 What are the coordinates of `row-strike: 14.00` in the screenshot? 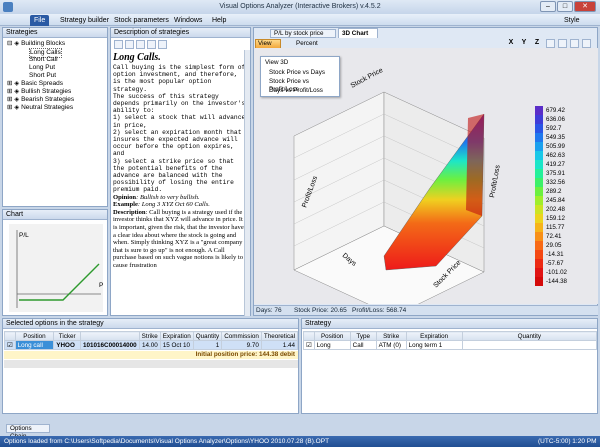 It's located at (149, 345).